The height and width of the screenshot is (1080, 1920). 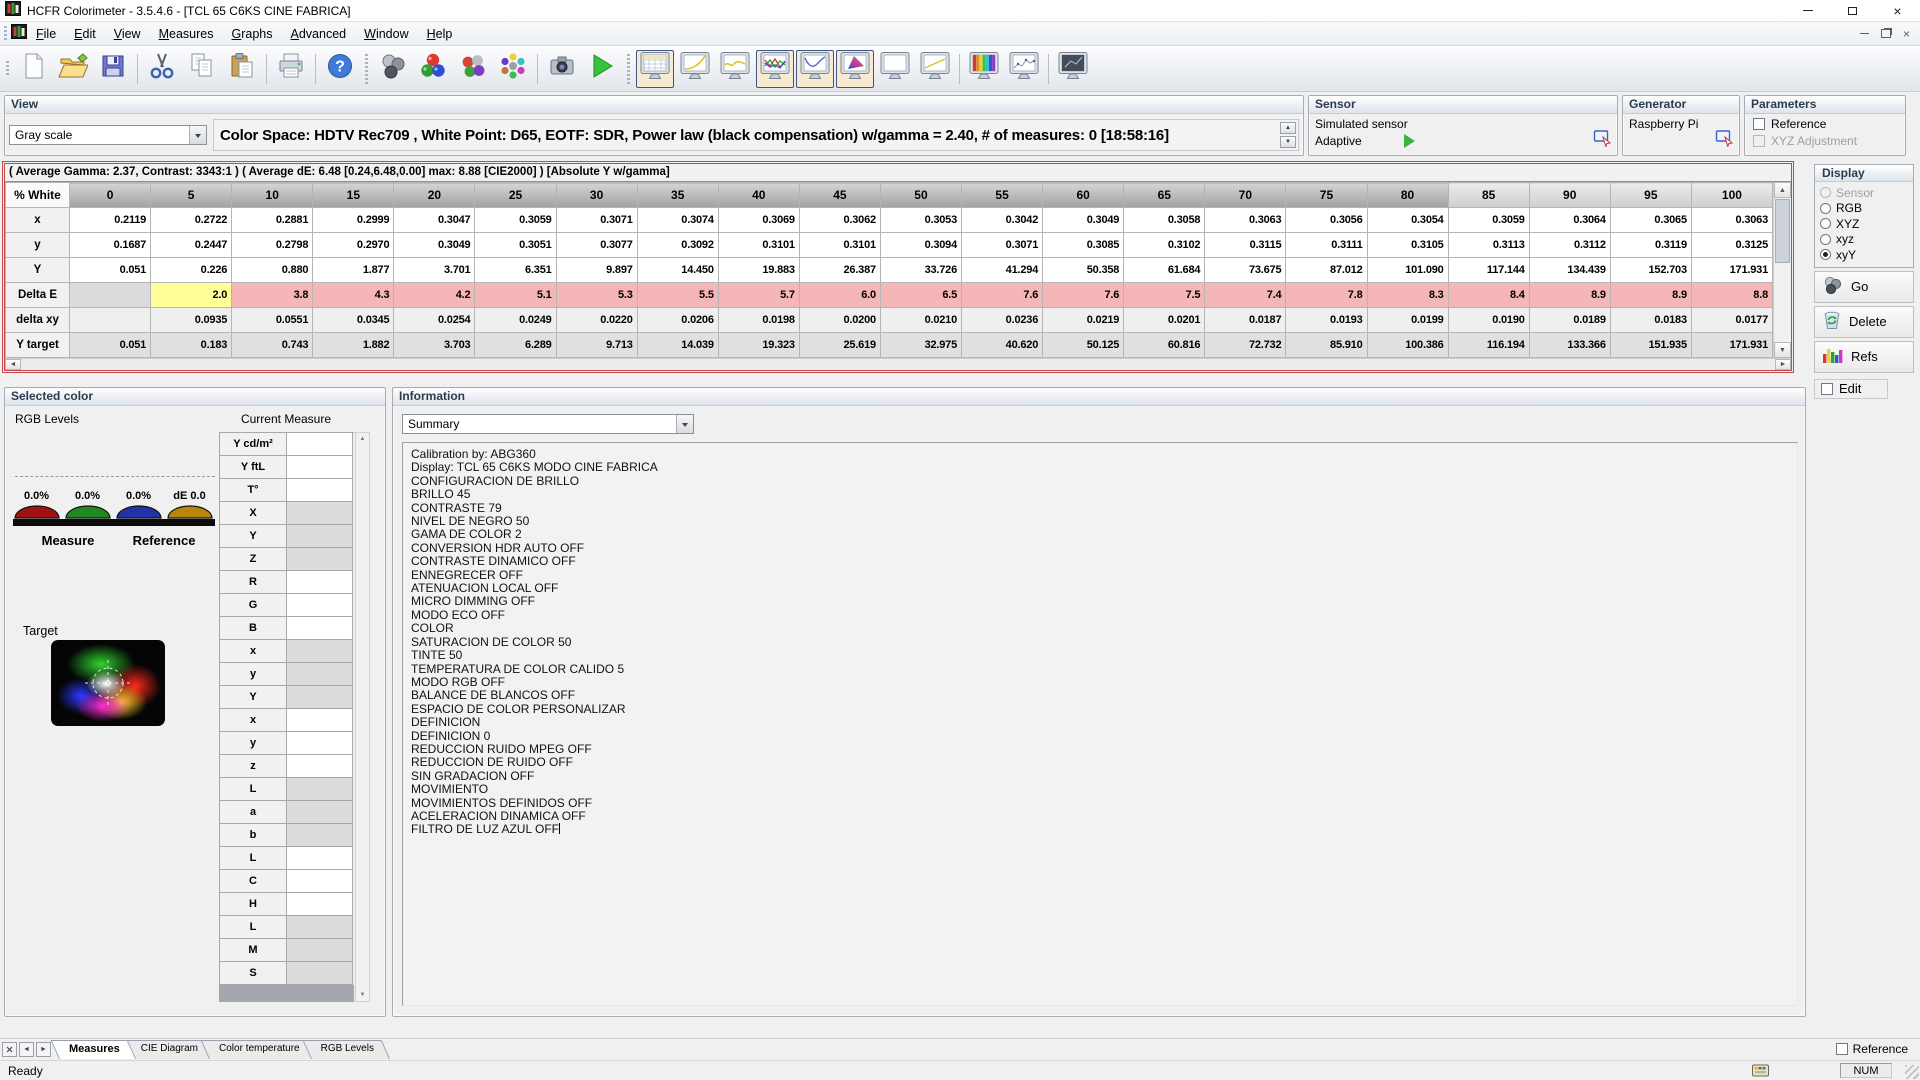 What do you see at coordinates (1326, 245) in the screenshot?
I see `grid-cell: 0.3111` at bounding box center [1326, 245].